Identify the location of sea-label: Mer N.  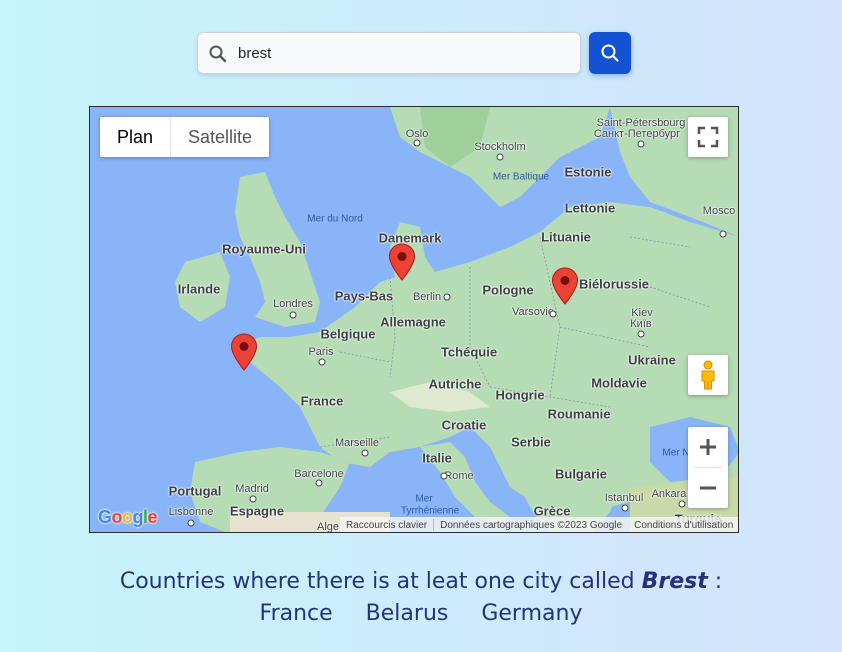
(676, 453).